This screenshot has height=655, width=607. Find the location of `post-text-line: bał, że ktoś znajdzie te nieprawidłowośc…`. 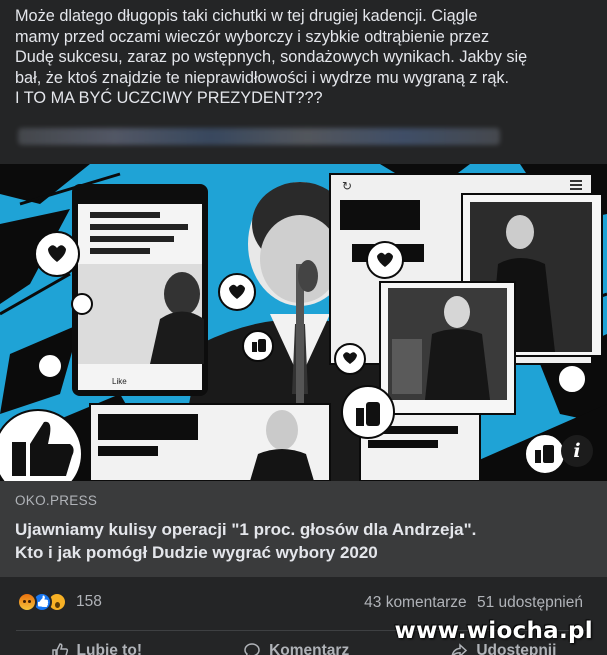

post-text-line: bał, że ktoś znajdzie te nieprawidłowośc… is located at coordinates (262, 77).